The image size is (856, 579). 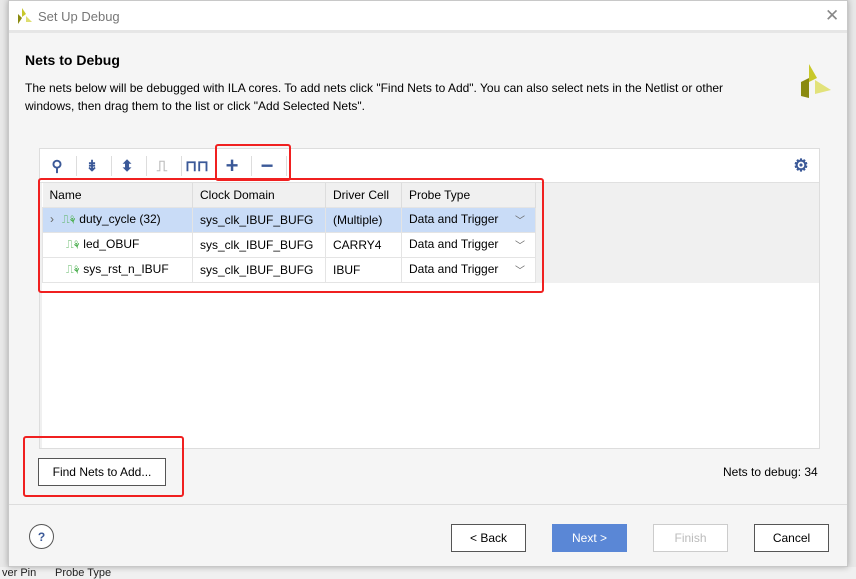 What do you see at coordinates (79, 16) in the screenshot?
I see `window-title: Set Up Debug` at bounding box center [79, 16].